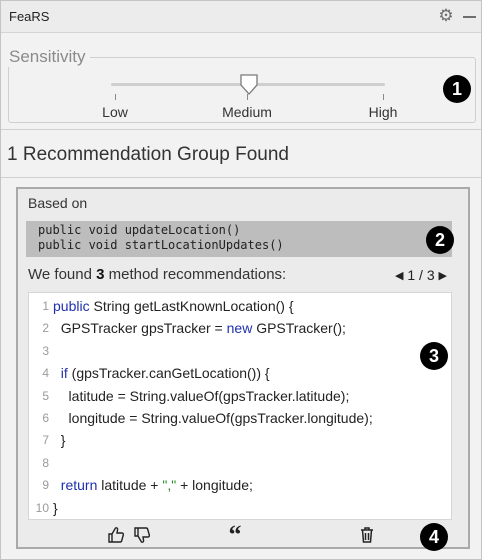  I want to click on code-line: 4 if (gpsTracker.canGetLocation()) {, so click(149, 373).